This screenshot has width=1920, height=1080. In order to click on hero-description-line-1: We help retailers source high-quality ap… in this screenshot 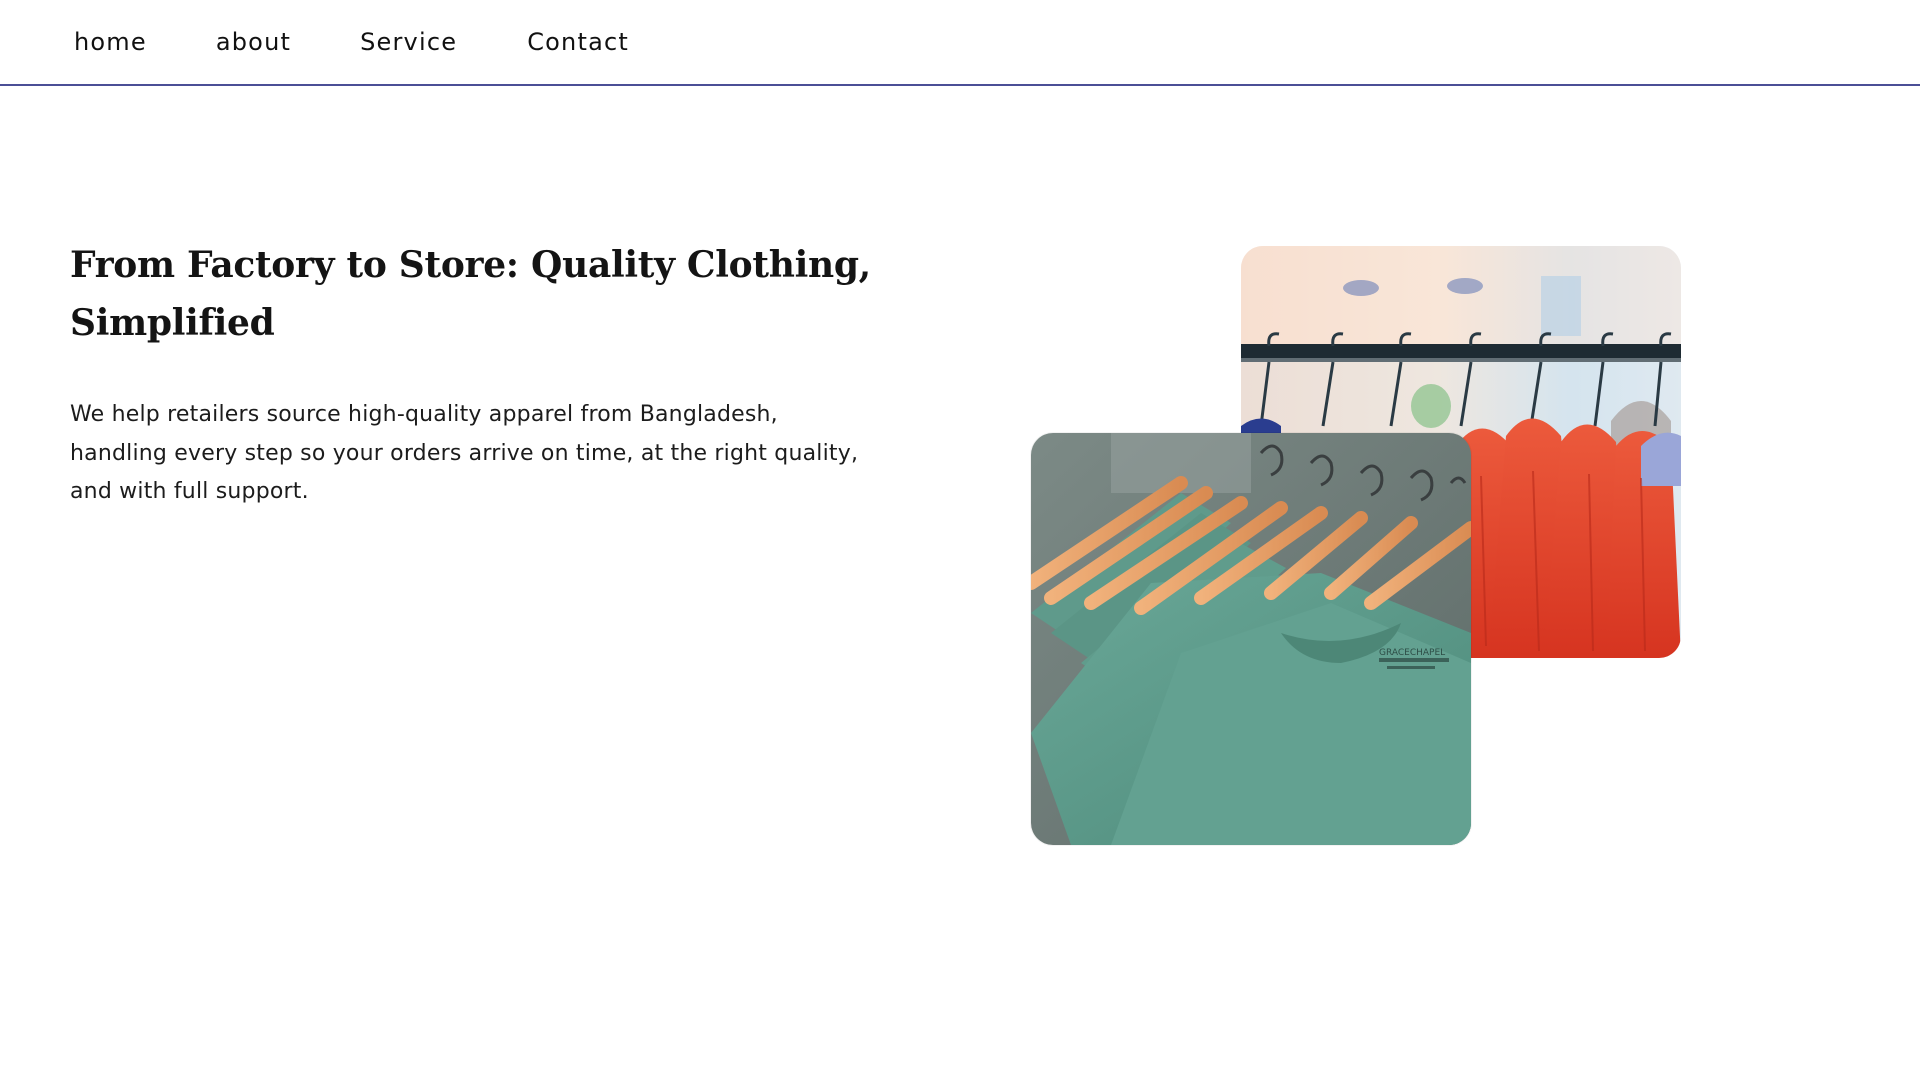, I will do `click(424, 414)`.